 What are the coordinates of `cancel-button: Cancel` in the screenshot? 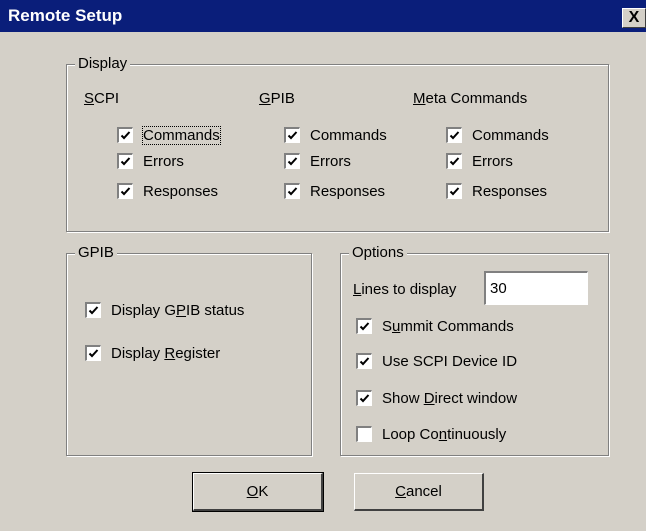 It's located at (419, 492).